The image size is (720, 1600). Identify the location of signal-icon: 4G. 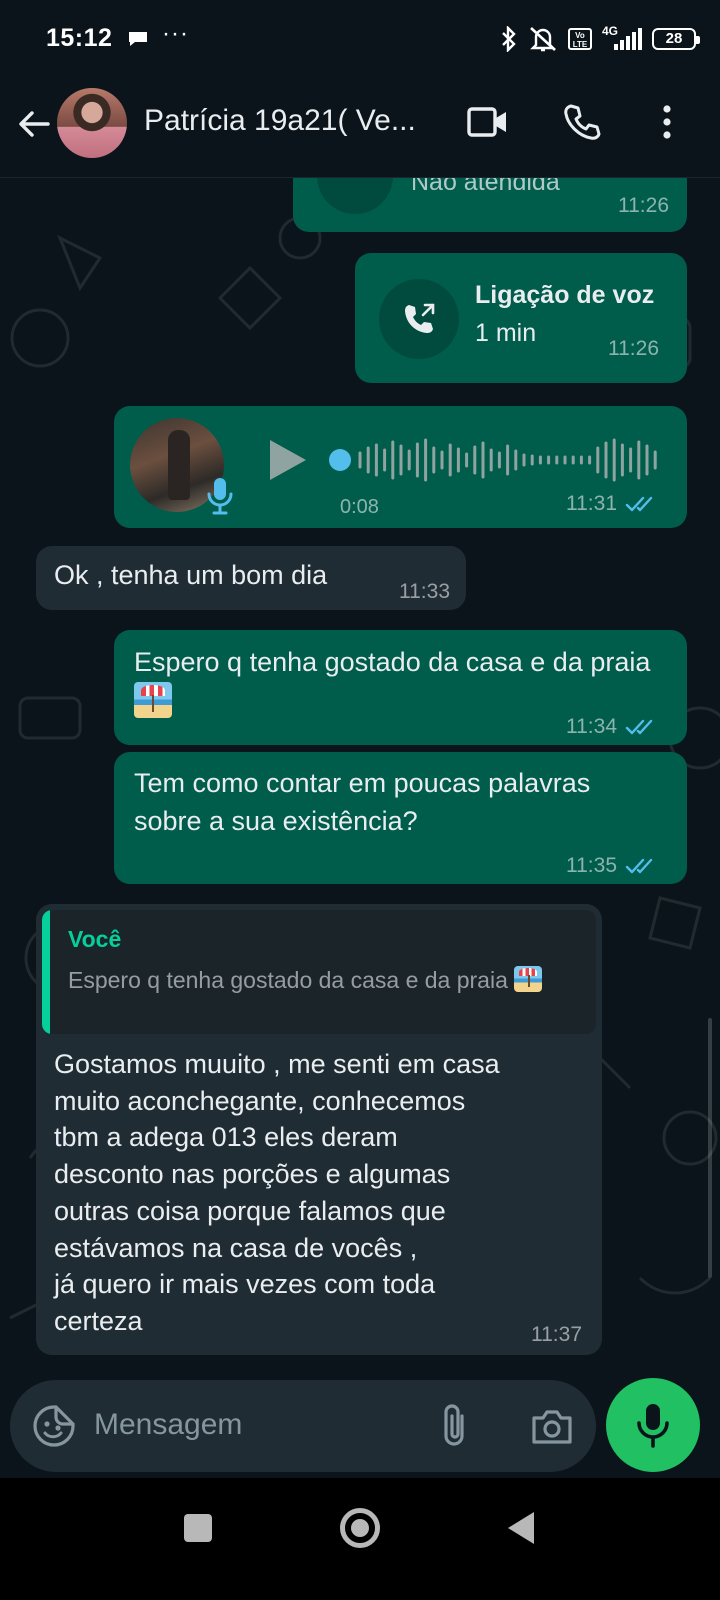
(622, 38).